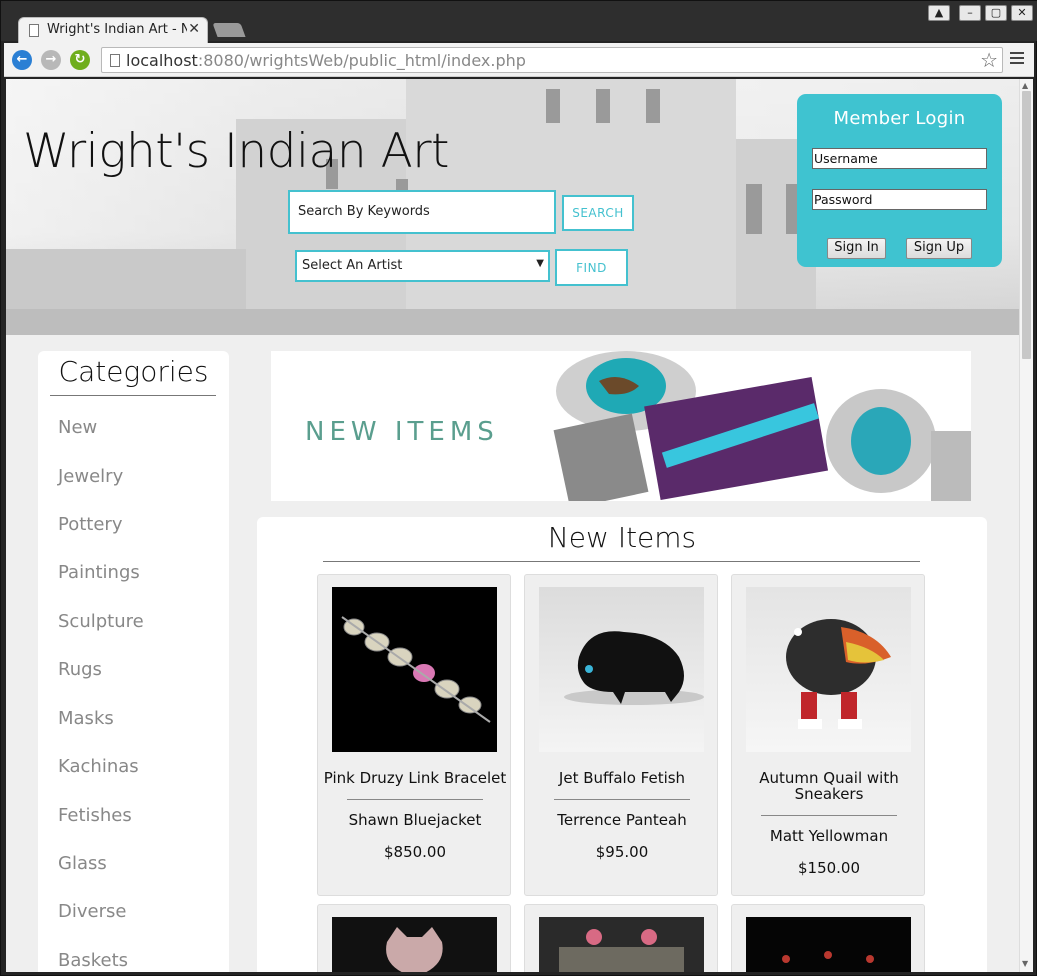 This screenshot has width=1037, height=976. What do you see at coordinates (80, 669) in the screenshot?
I see `category-rugs: Rugs` at bounding box center [80, 669].